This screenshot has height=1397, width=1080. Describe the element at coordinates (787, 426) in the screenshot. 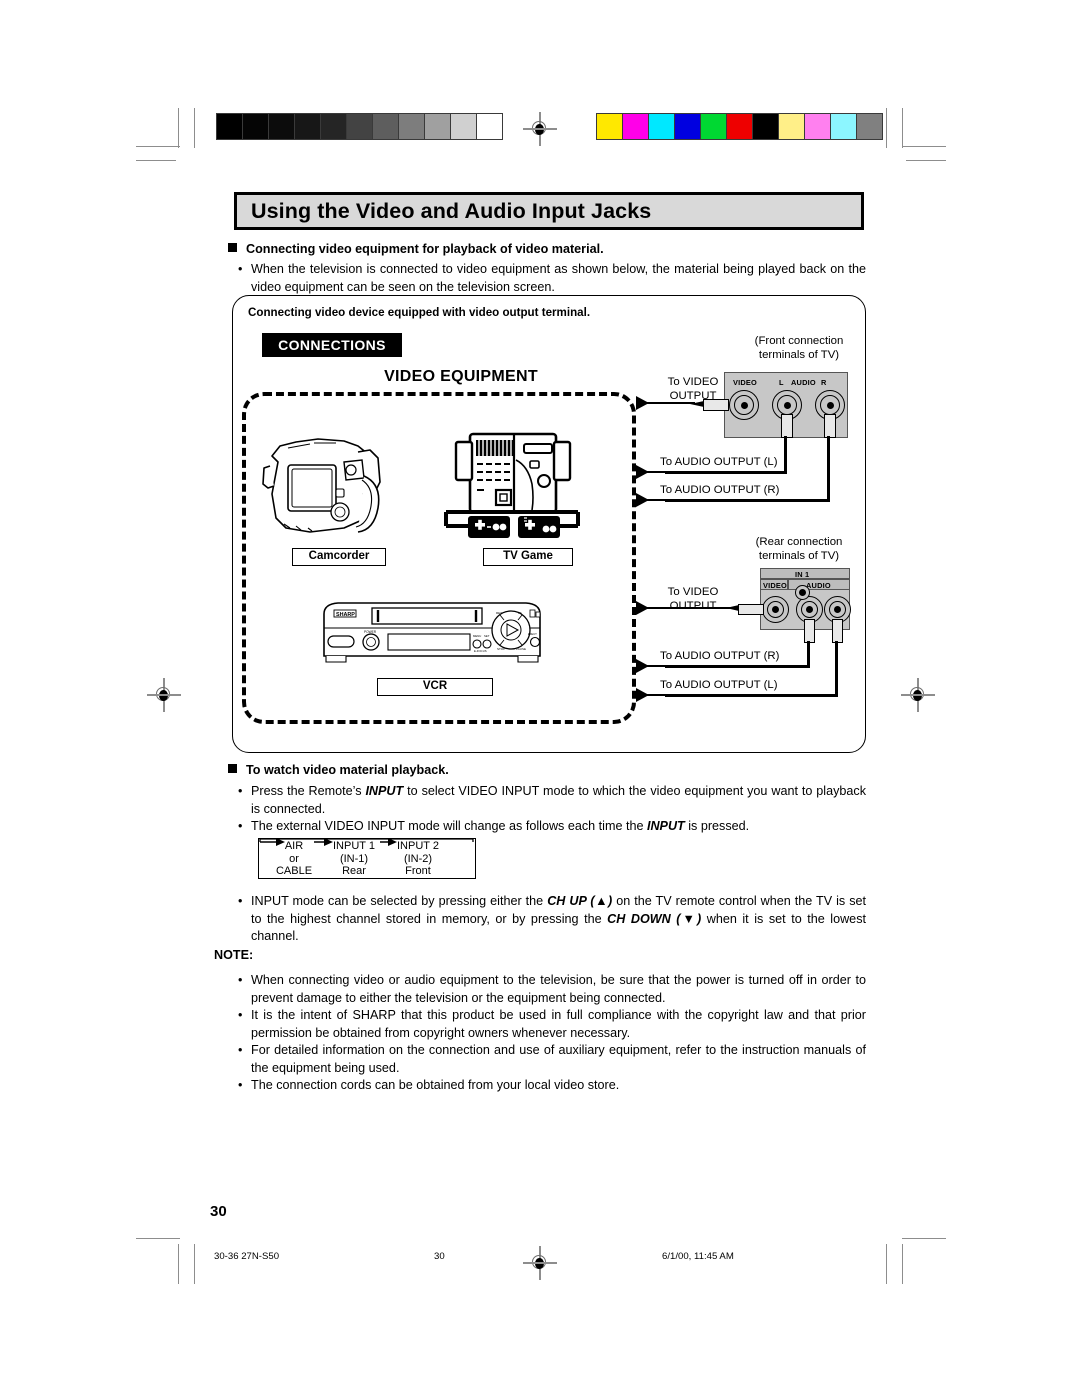

I see `front-plug-audio-l` at that location.